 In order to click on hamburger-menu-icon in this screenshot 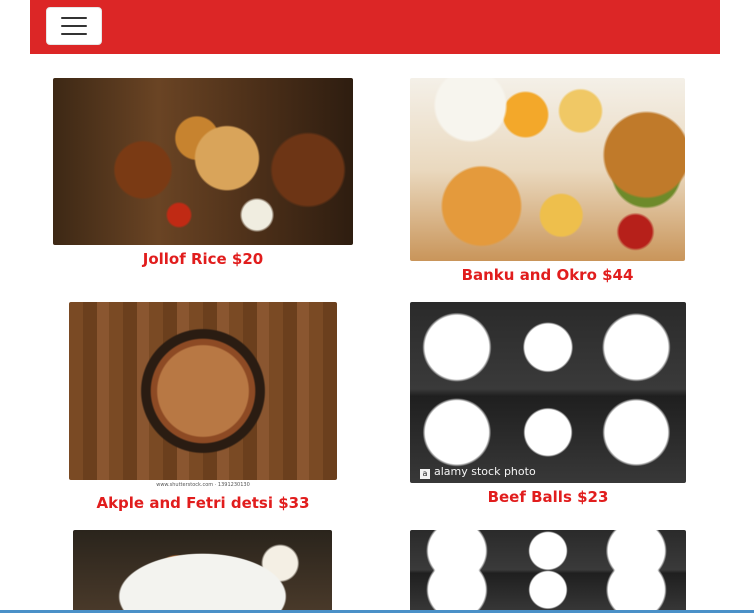, I will do `click(74, 26)`.